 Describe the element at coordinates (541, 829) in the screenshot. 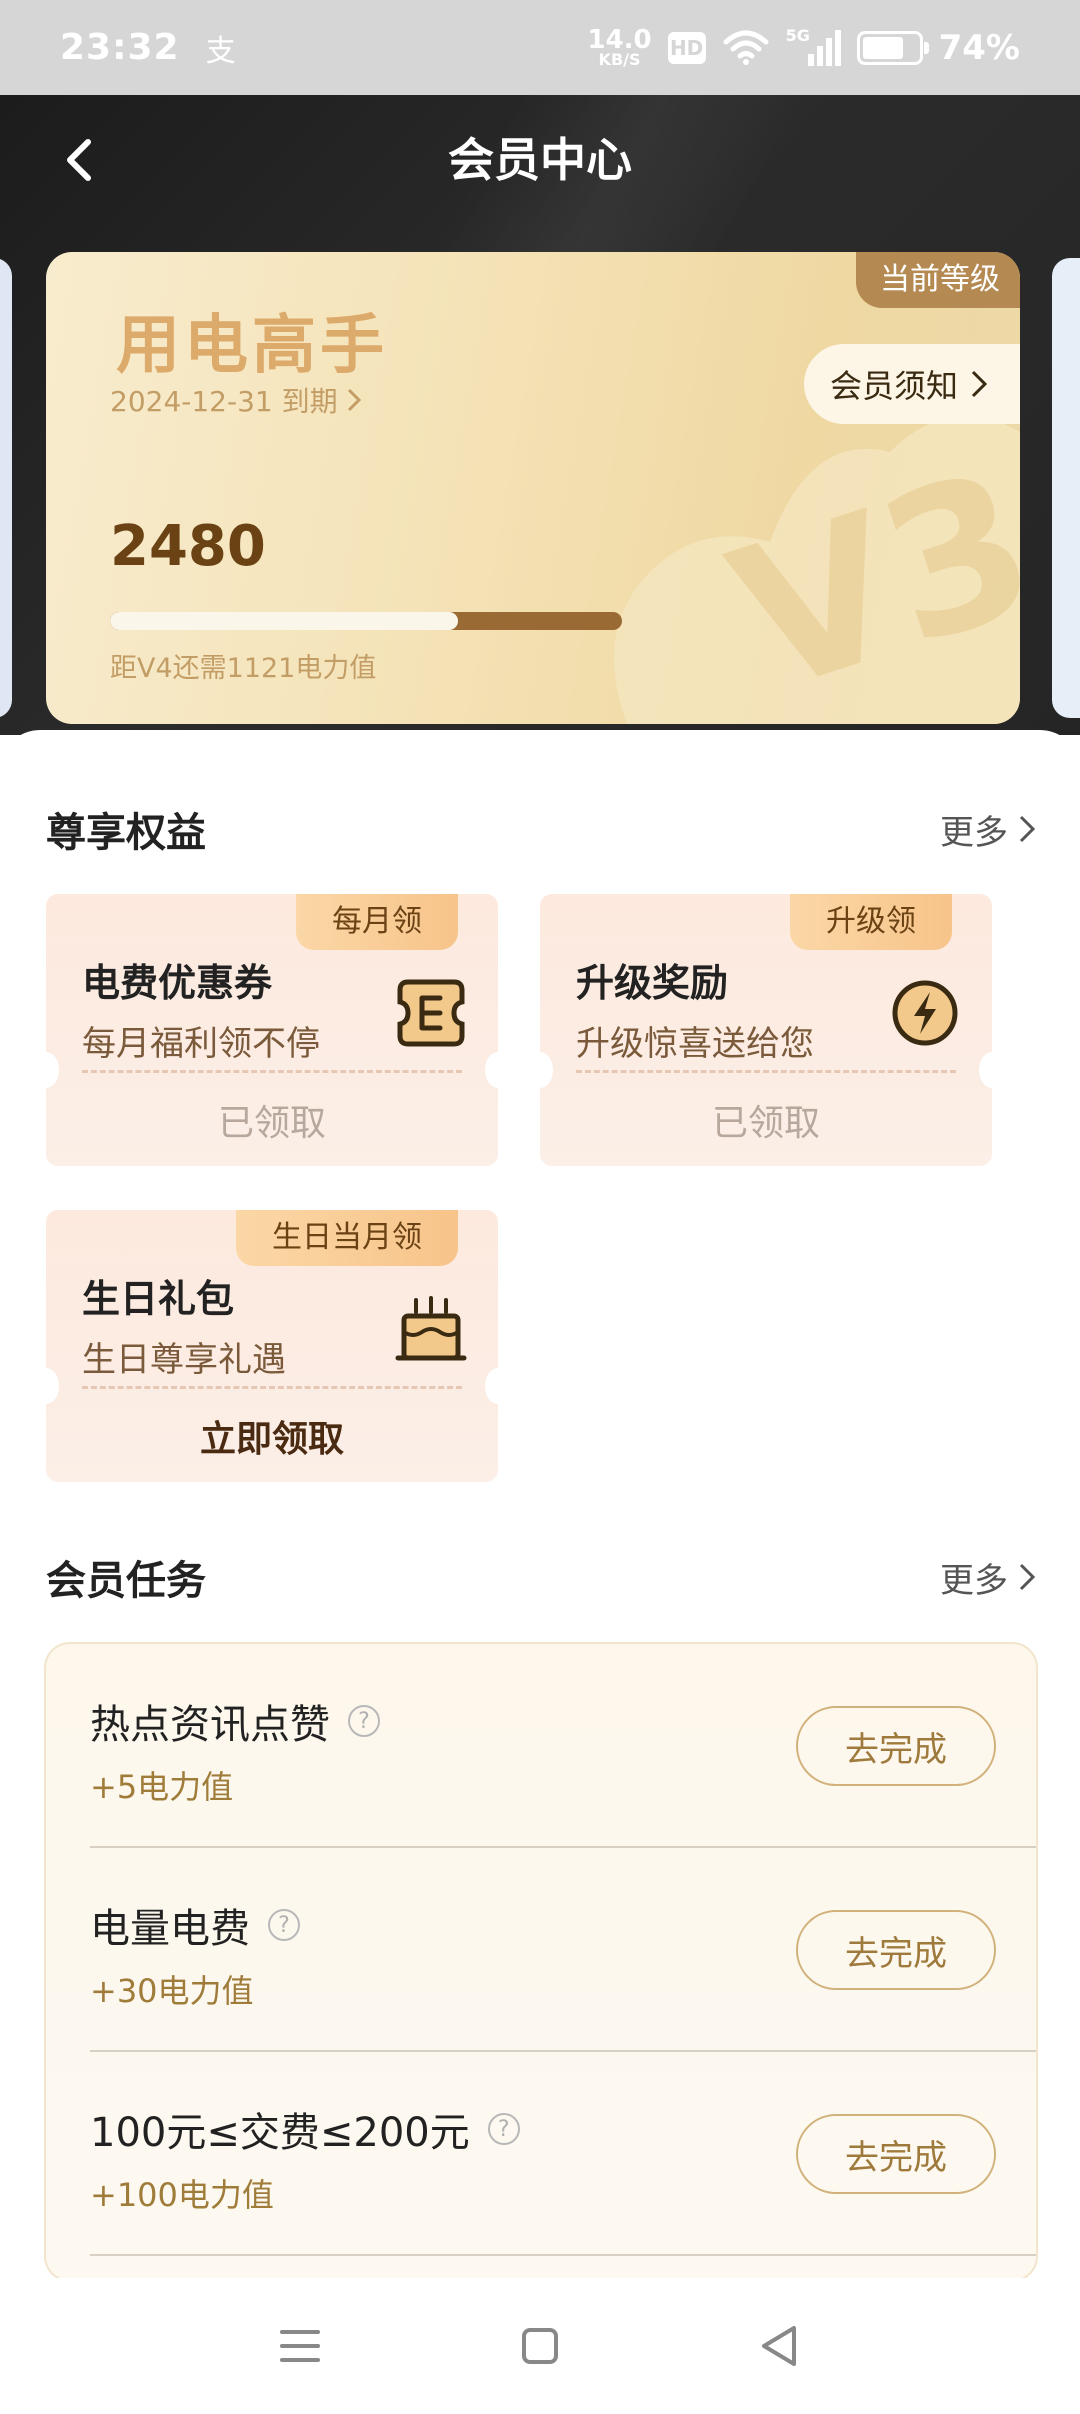

I see `benefits-header: 尊享权益 更多` at that location.